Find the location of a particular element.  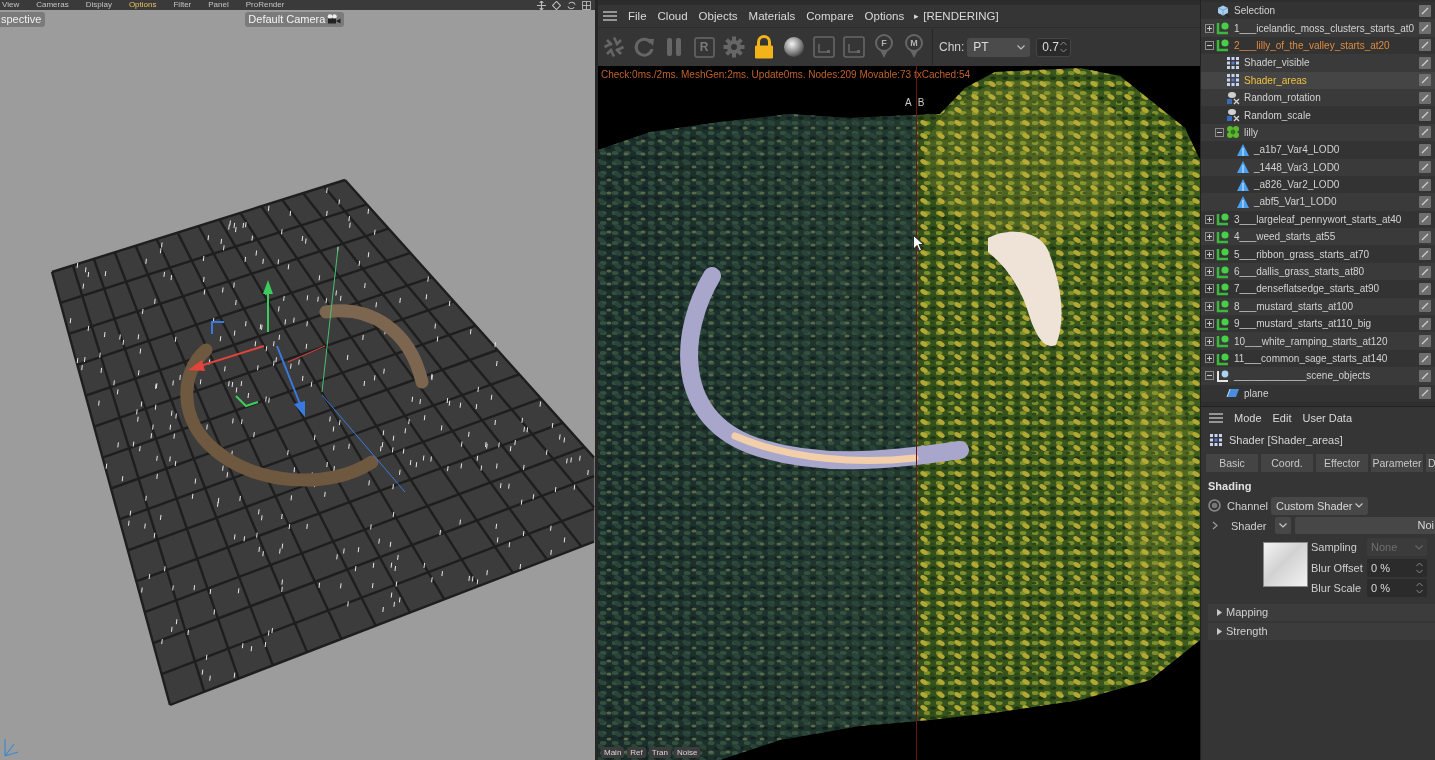

layout-icon is located at coordinates (586, 5).